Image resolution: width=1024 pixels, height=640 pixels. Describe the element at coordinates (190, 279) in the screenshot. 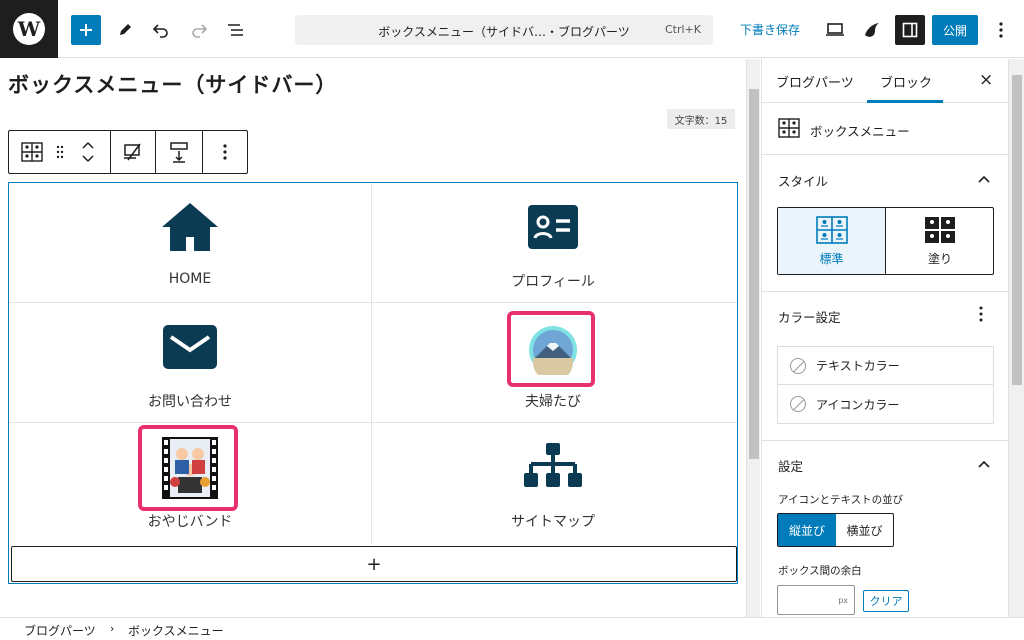

I see `box-menu-label: HOME` at that location.